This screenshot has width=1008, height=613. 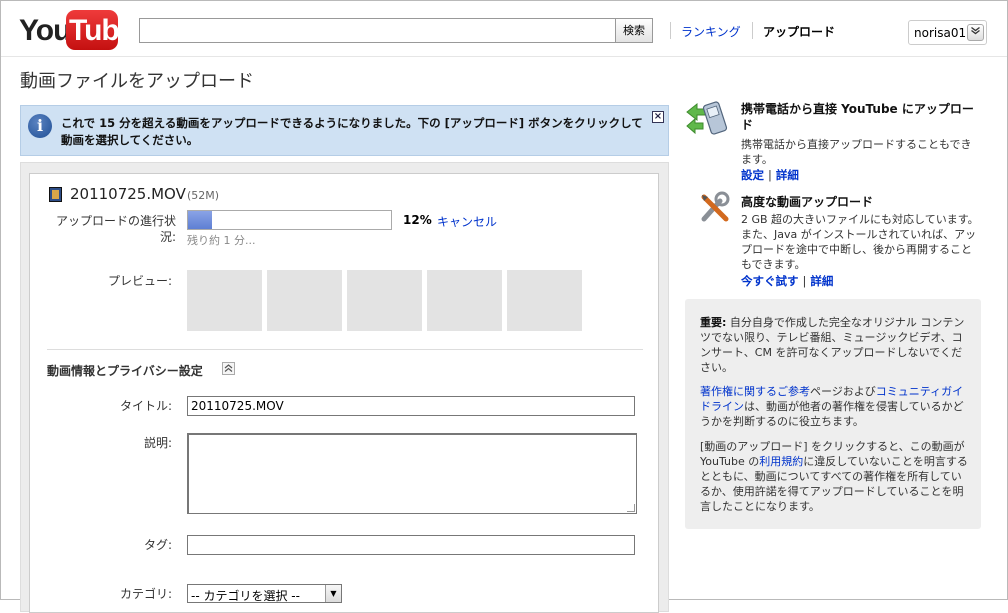 I want to click on close-icon: ×, so click(x=658, y=117).